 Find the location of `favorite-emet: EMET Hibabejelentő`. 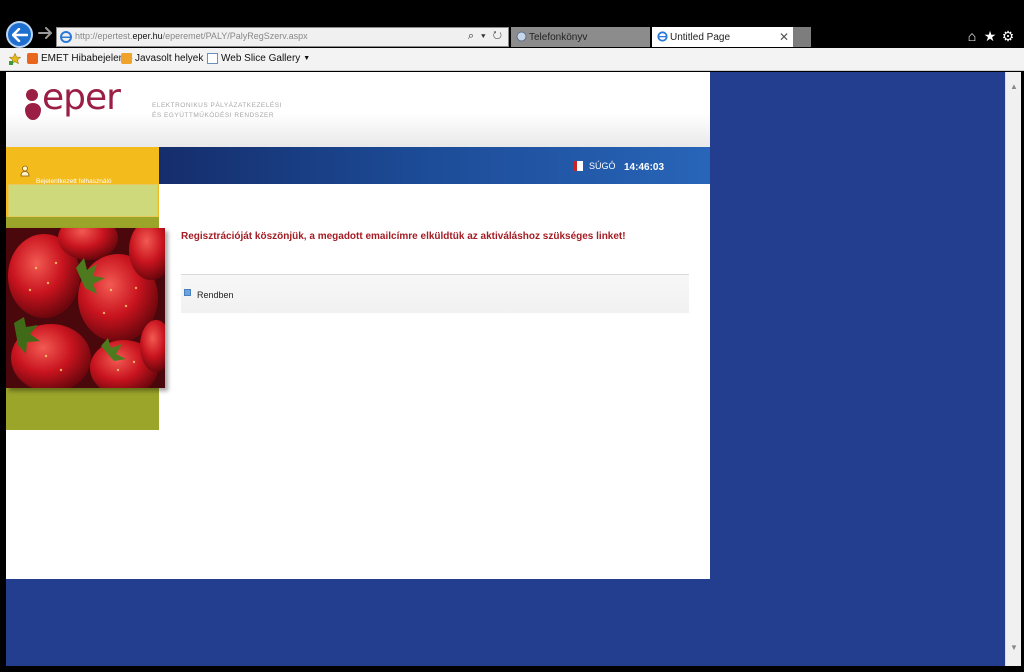

favorite-emet: EMET Hibabejelentő is located at coordinates (80, 58).